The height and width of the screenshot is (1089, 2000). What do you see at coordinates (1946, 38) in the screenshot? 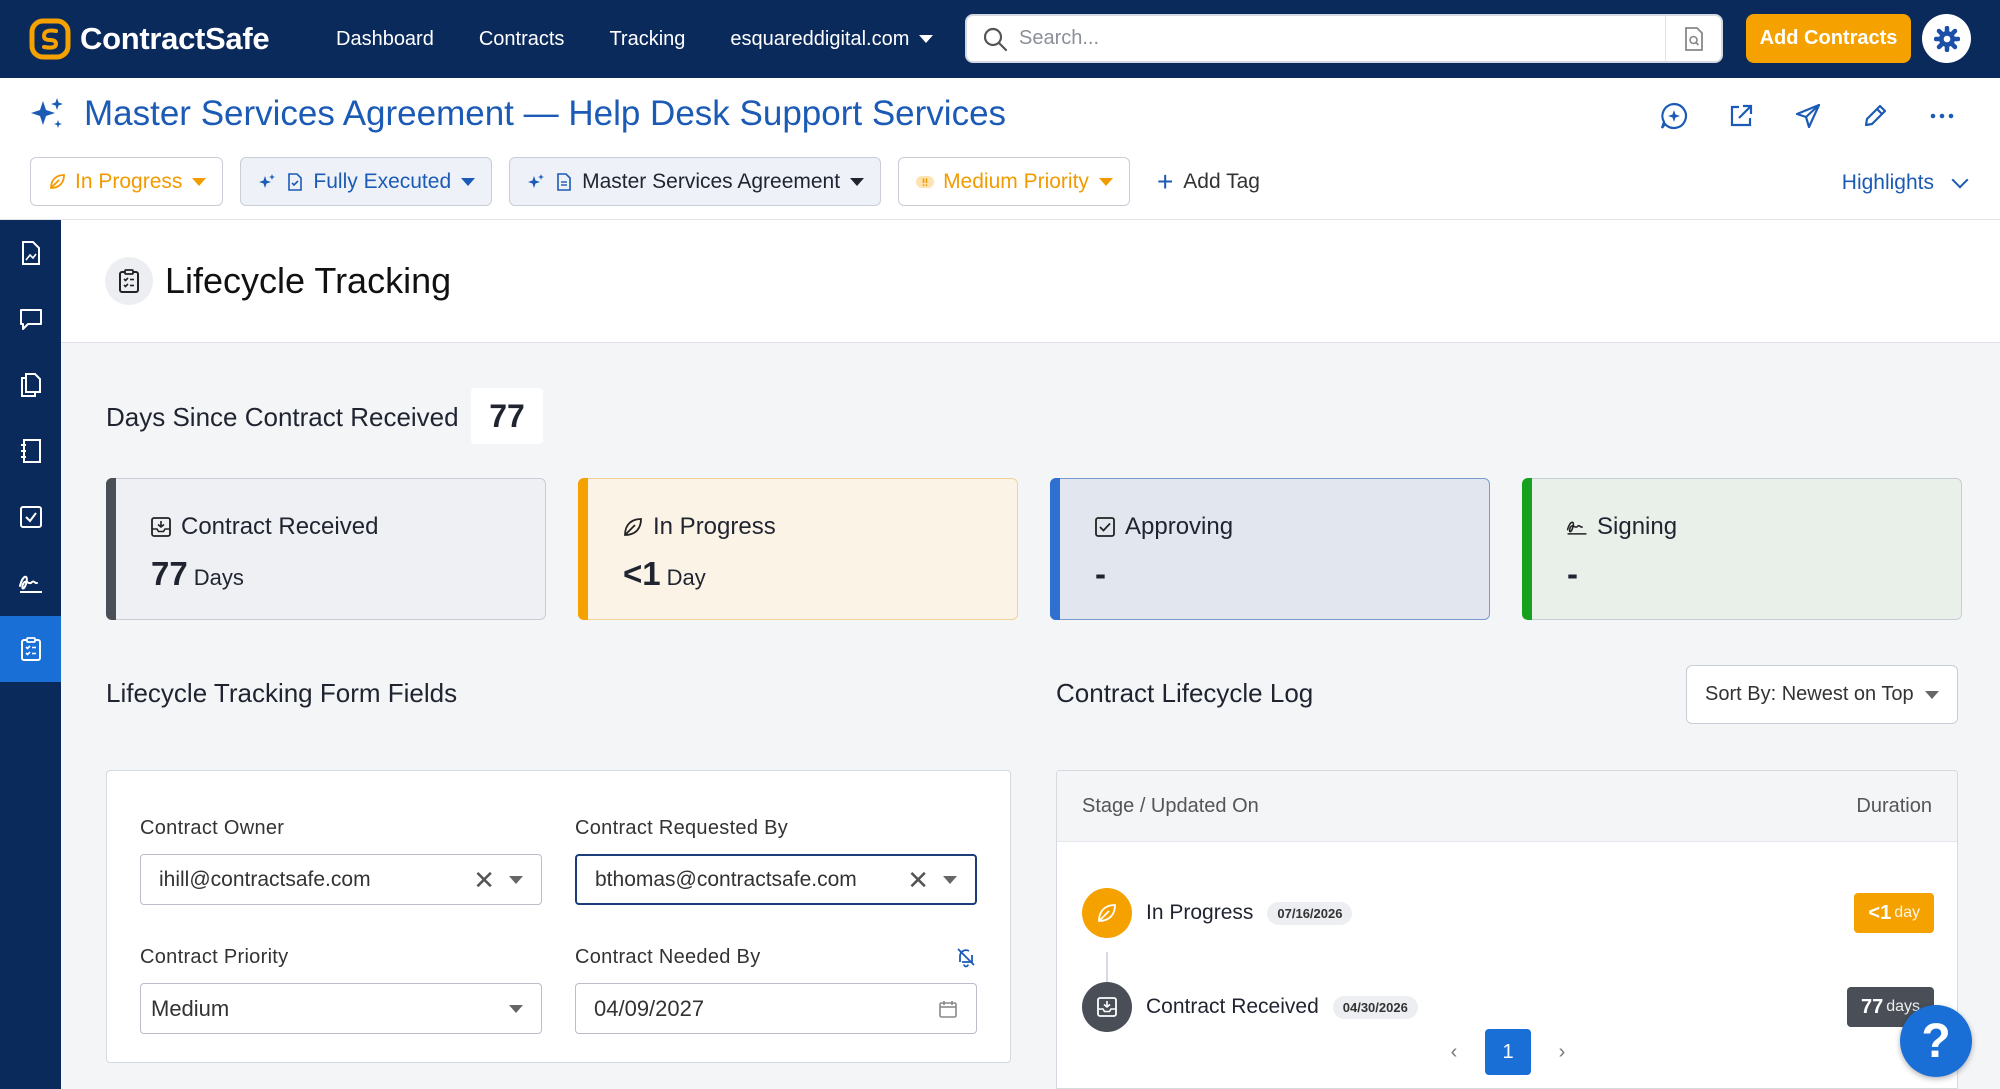
I see `settings-button` at bounding box center [1946, 38].